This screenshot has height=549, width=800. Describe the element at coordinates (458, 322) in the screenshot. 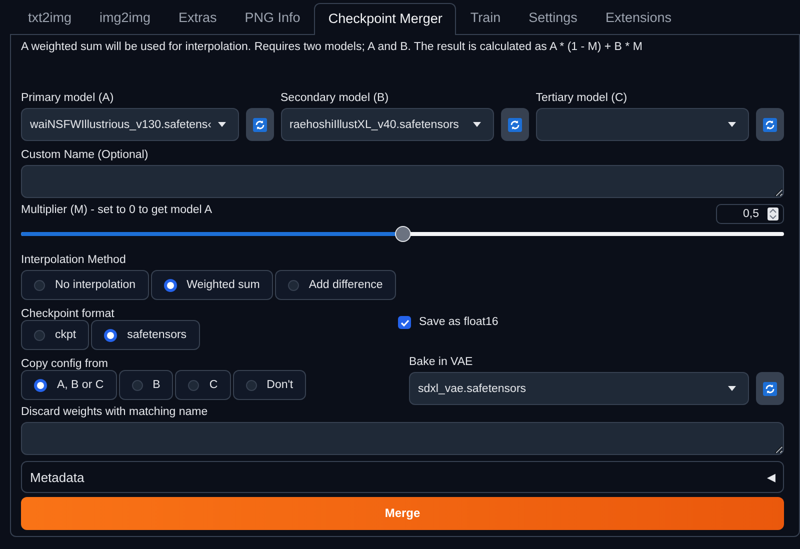

I see `checkbox-label: Save as float16` at that location.